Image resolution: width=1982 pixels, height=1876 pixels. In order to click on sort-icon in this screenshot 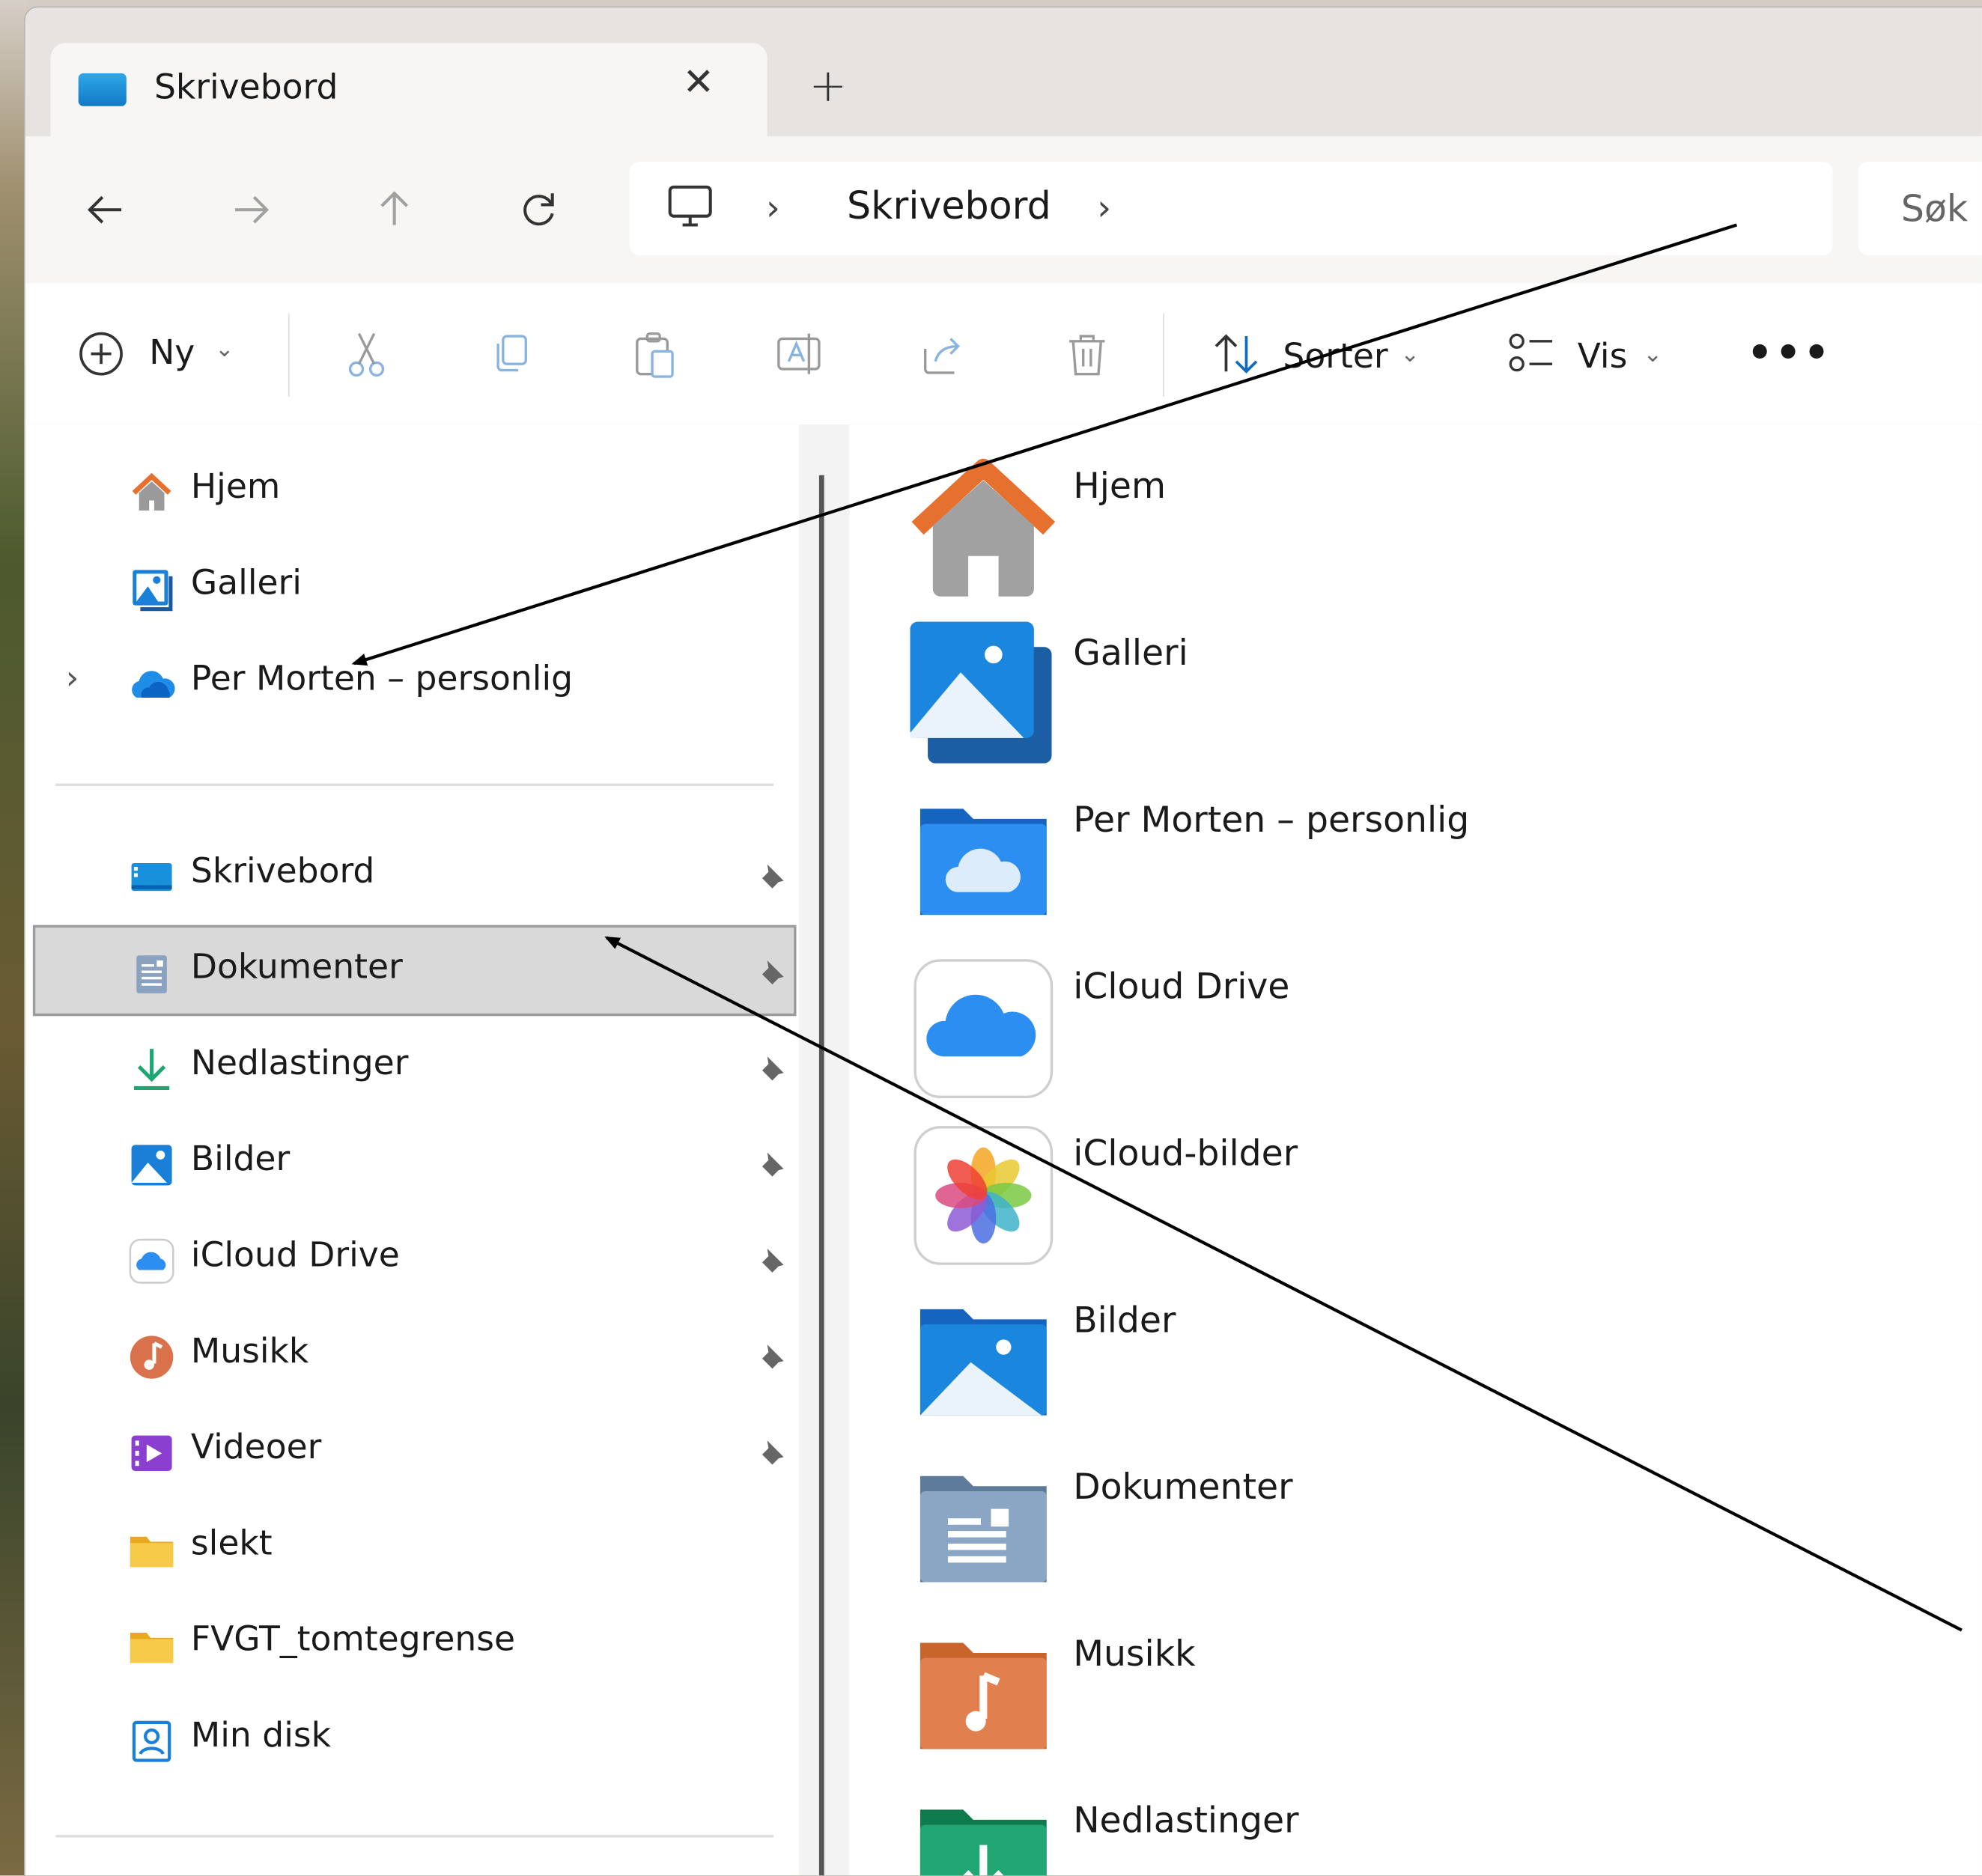, I will do `click(1236, 354)`.